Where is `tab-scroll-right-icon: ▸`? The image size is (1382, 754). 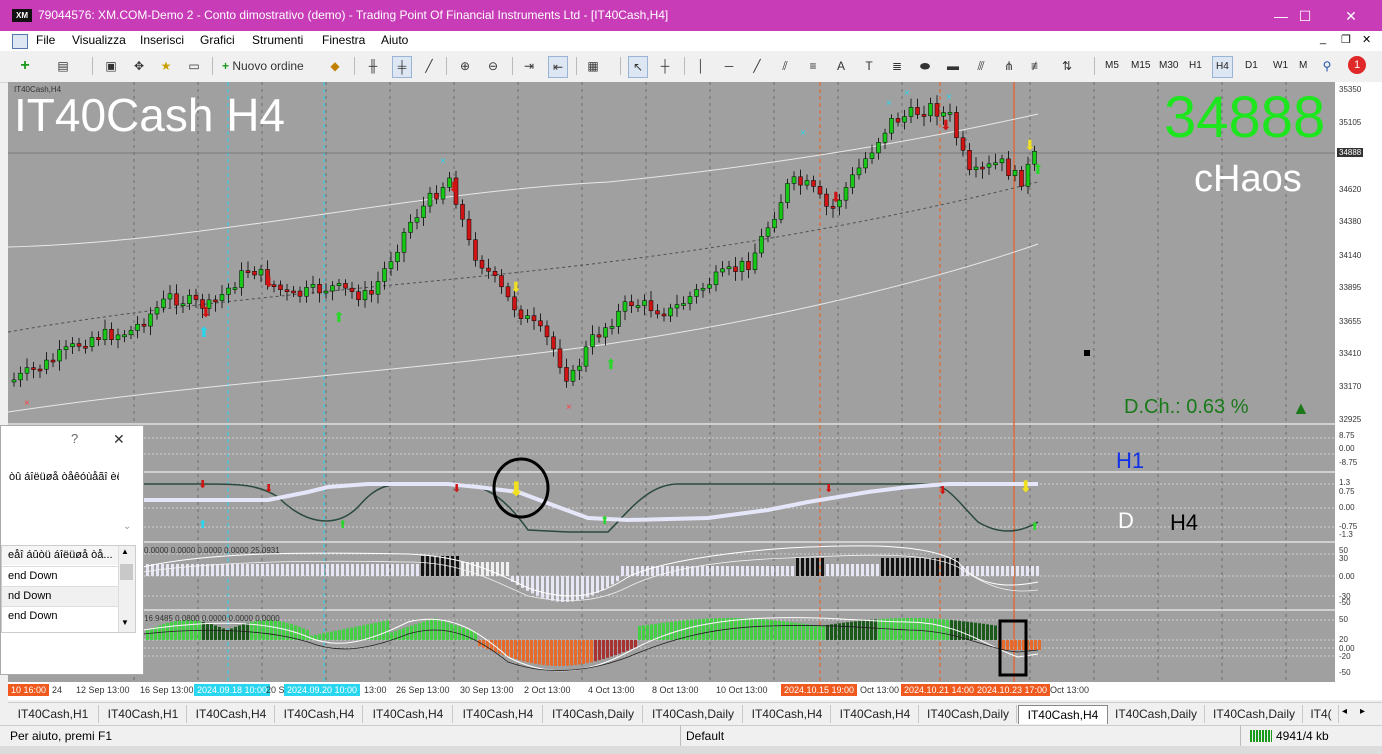
tab-scroll-right-icon: ▸ is located at coordinates (1362, 711).